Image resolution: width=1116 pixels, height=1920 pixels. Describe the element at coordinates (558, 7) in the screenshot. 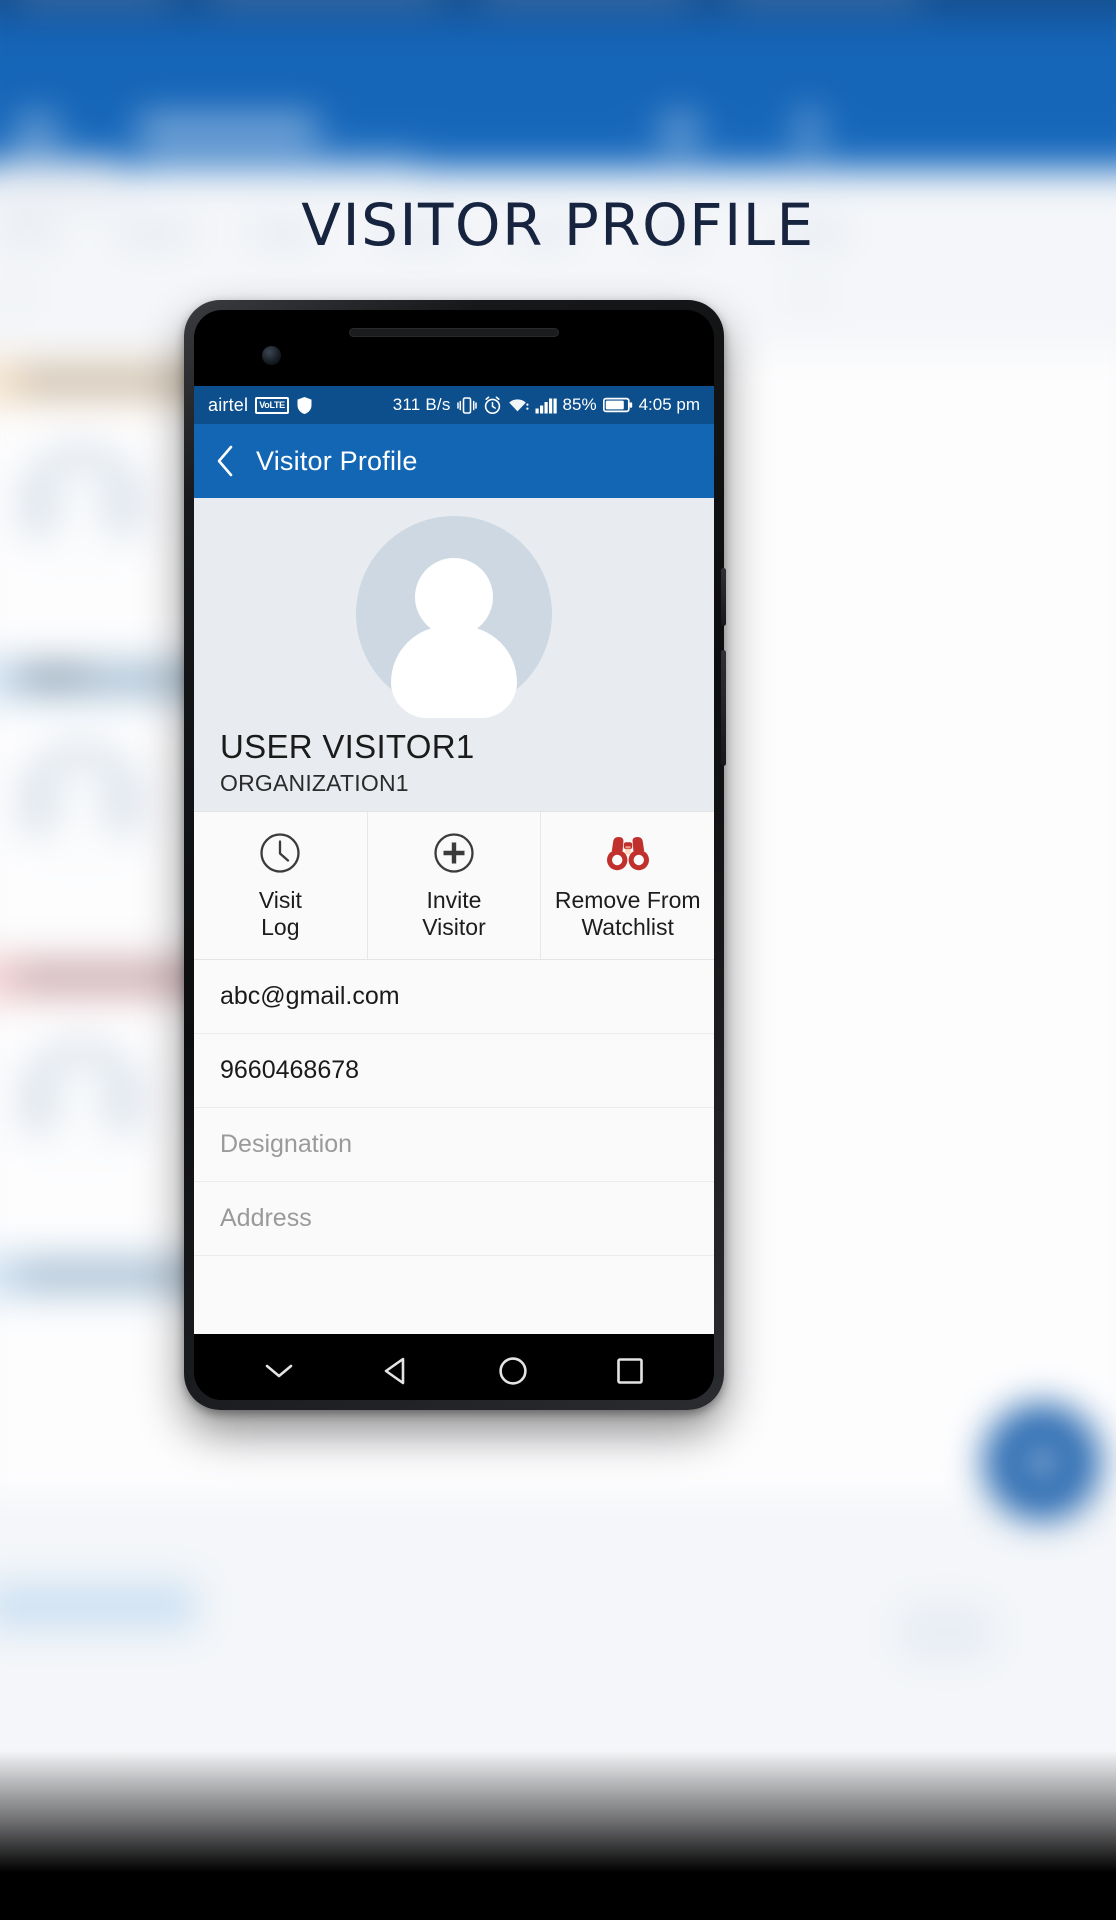

I see `background-tab-strip` at that location.